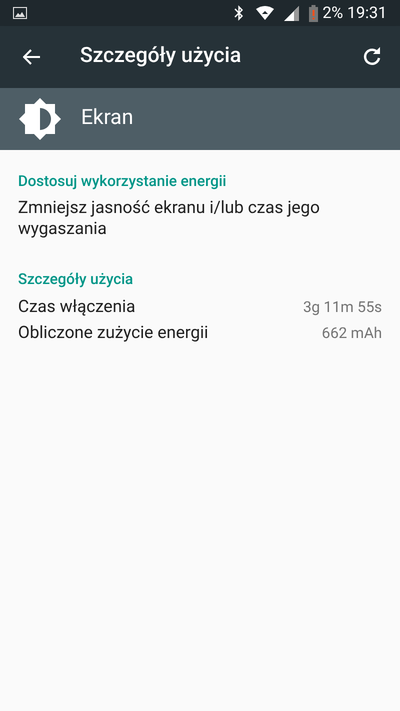  I want to click on detail-label: Obliczone zużycie energii, so click(113, 333).